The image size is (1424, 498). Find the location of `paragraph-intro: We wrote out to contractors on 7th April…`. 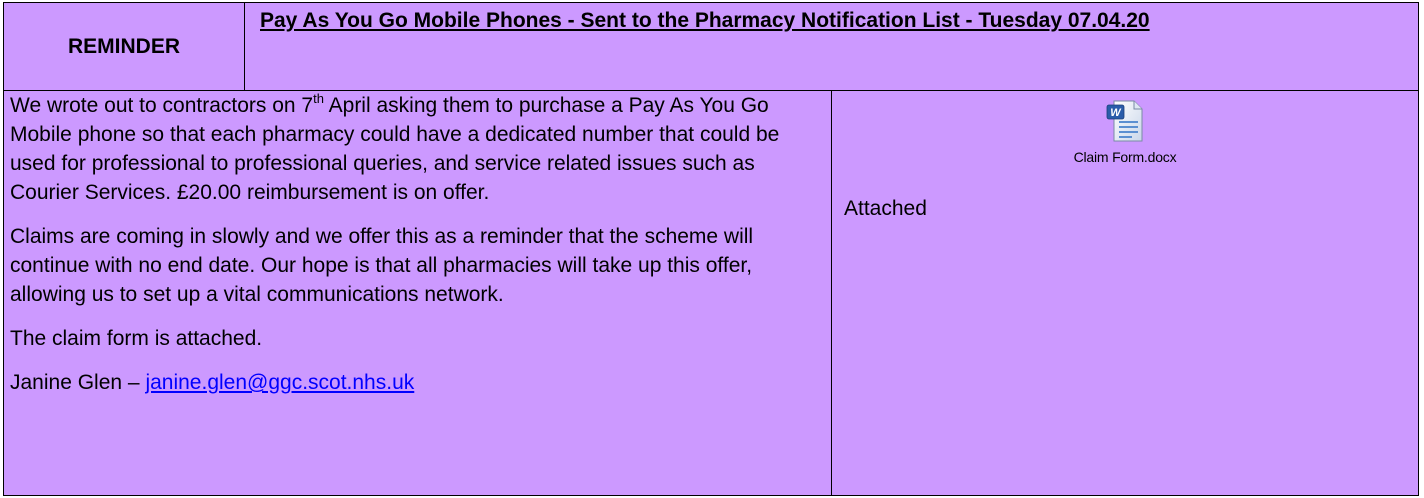

paragraph-intro: We wrote out to contractors on 7th April… is located at coordinates (414, 149).